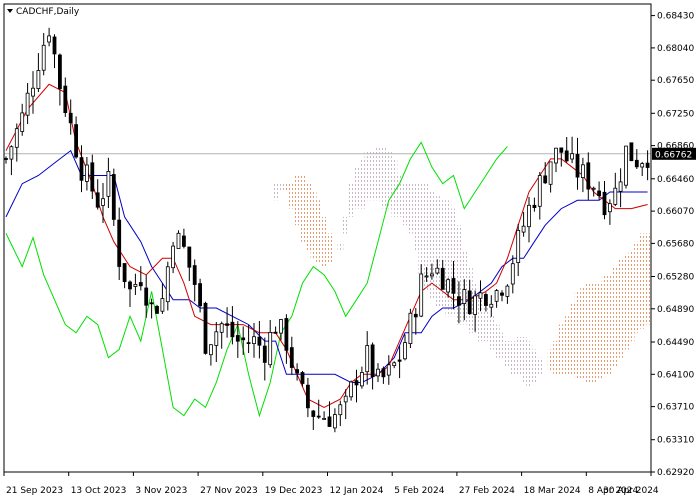 This screenshot has height=504, width=700. What do you see at coordinates (34, 491) in the screenshot?
I see `x-tick-label: 21 Sep 2023` at bounding box center [34, 491].